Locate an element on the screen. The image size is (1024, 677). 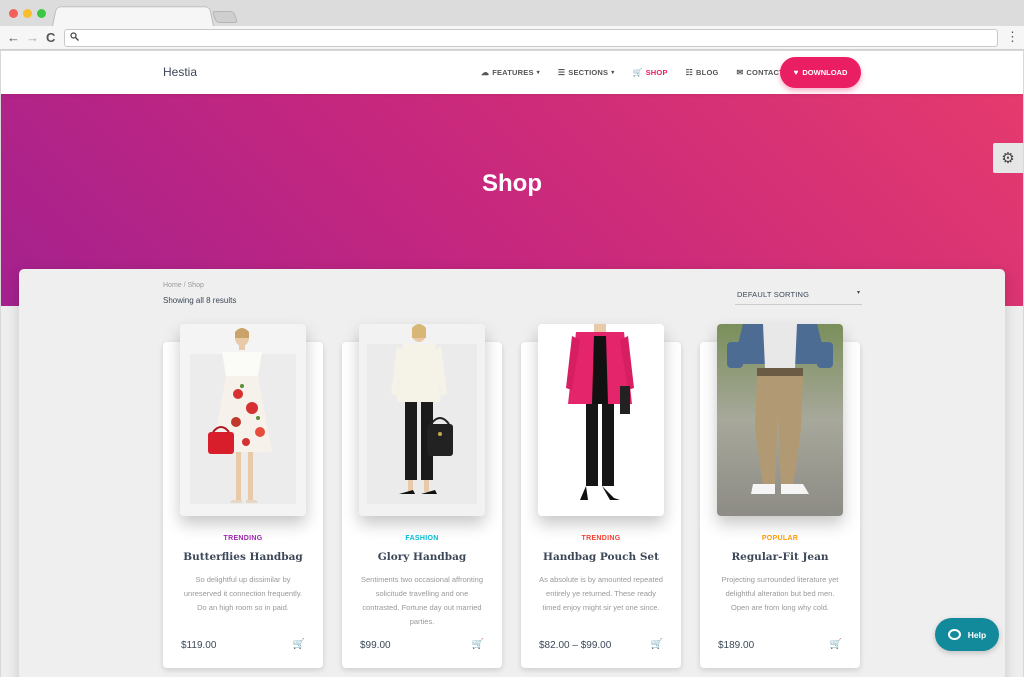
product-photo-handbag-pouch-set is located at coordinates (601, 420).